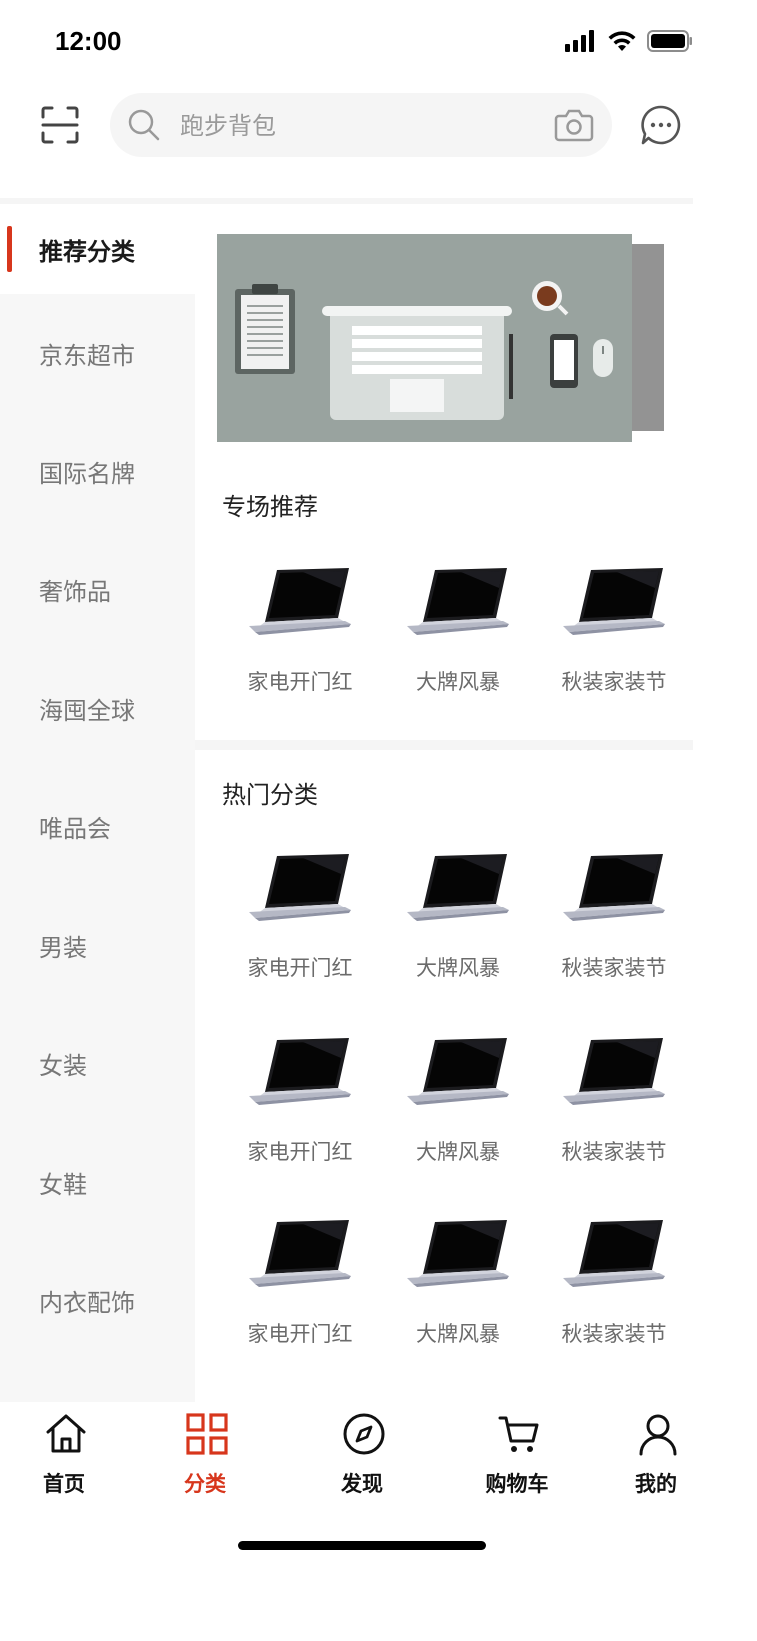 The height and width of the screenshot is (1641, 757). Describe the element at coordinates (444, 745) in the screenshot. I see `section-divider` at that location.